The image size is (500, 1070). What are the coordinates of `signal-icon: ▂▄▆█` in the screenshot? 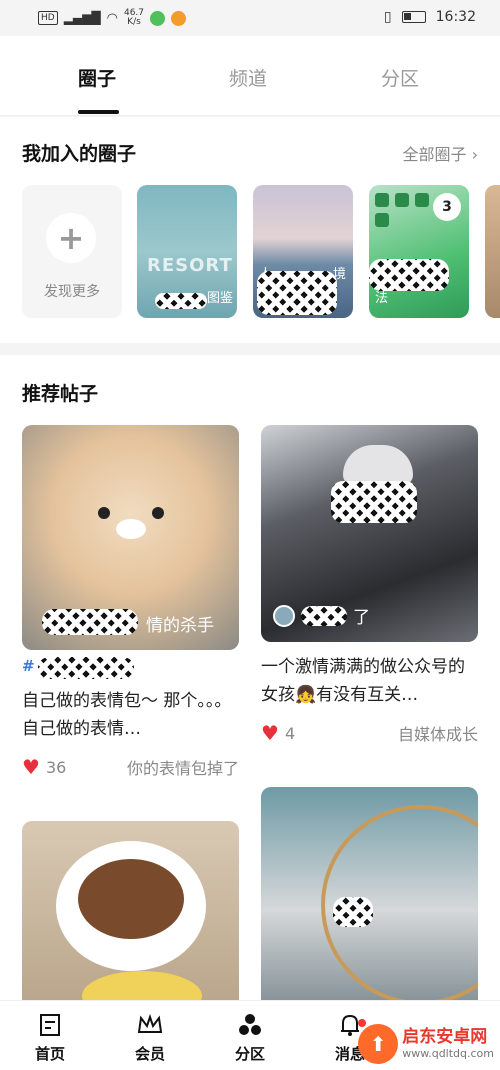 It's located at (82, 18).